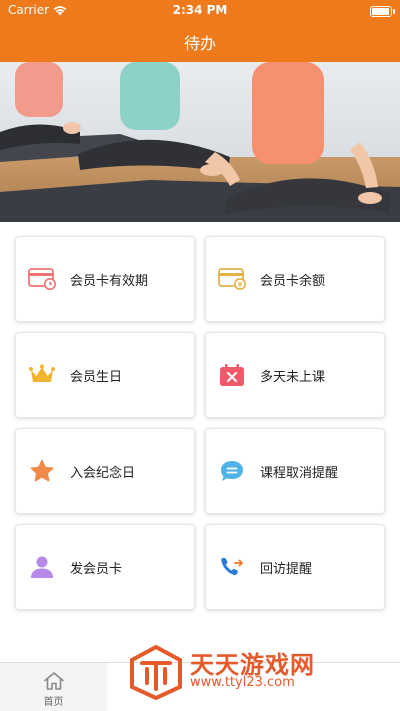 The image size is (400, 711). I want to click on chat-bubble-icon, so click(232, 471).